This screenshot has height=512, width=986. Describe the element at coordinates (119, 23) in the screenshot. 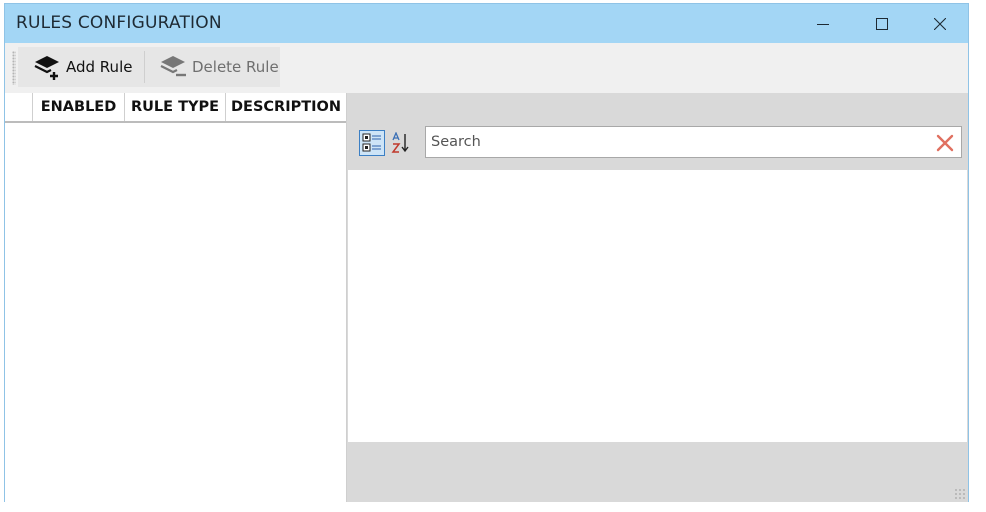

I see `window-title: RULES CONFIGURATION` at that location.